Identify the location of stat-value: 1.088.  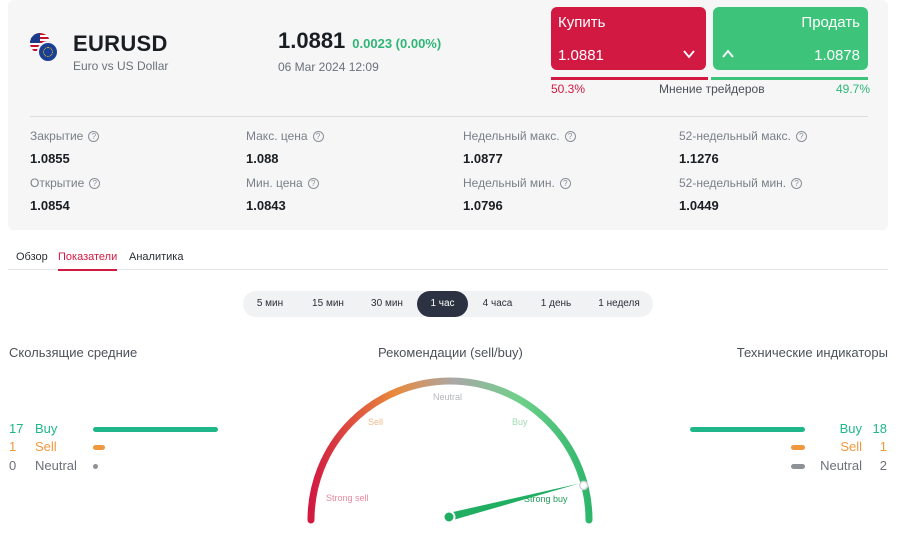
(262, 158).